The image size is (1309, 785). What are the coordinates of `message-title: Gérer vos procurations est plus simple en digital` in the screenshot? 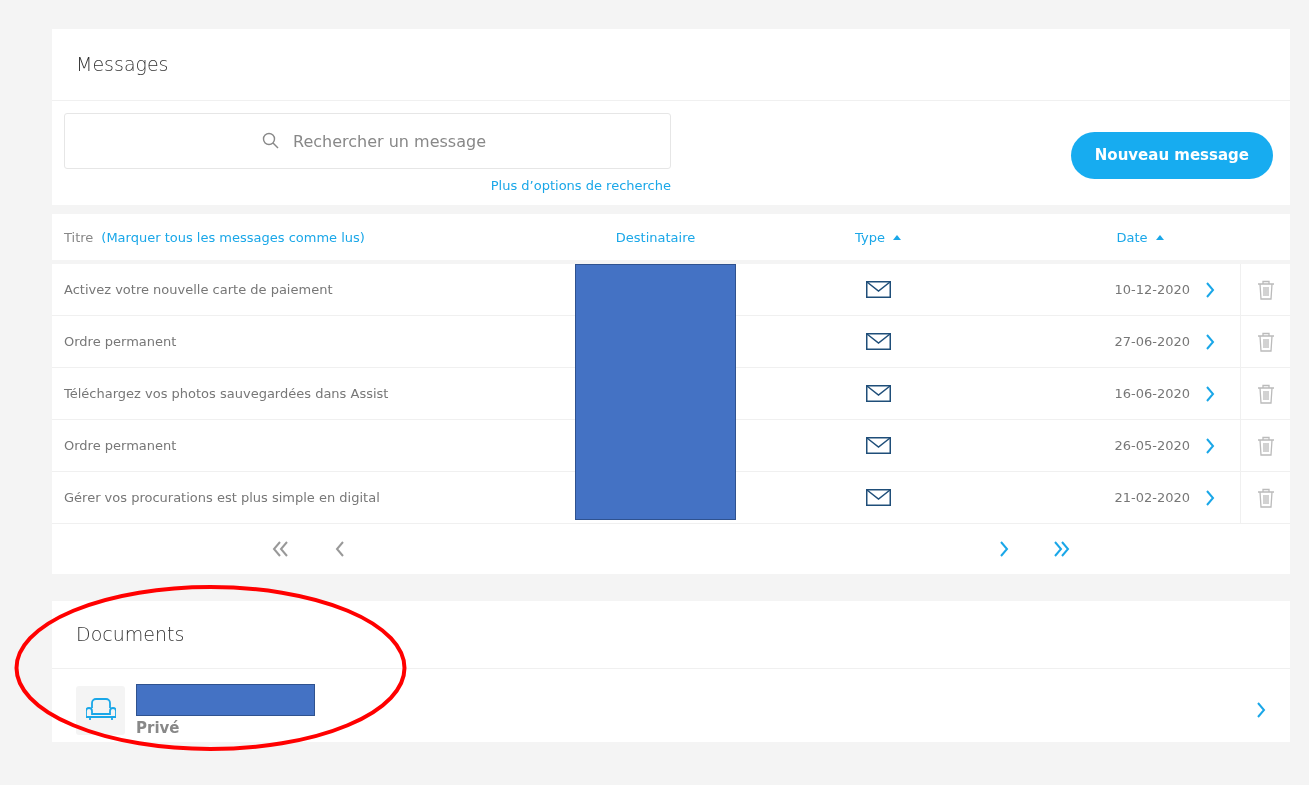 It's located at (319, 497).